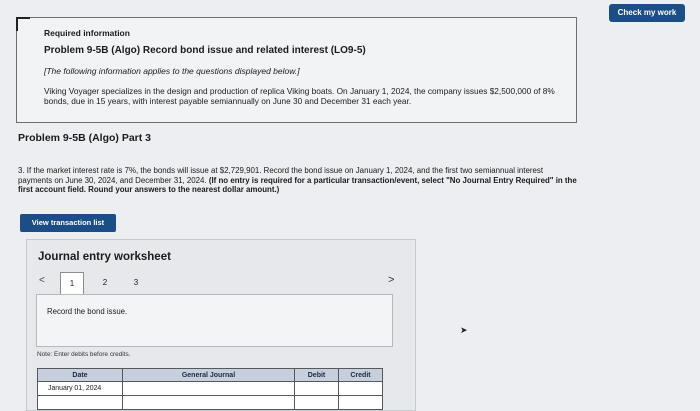  What do you see at coordinates (87, 33) in the screenshot?
I see `required-information-label: Required information` at bounding box center [87, 33].